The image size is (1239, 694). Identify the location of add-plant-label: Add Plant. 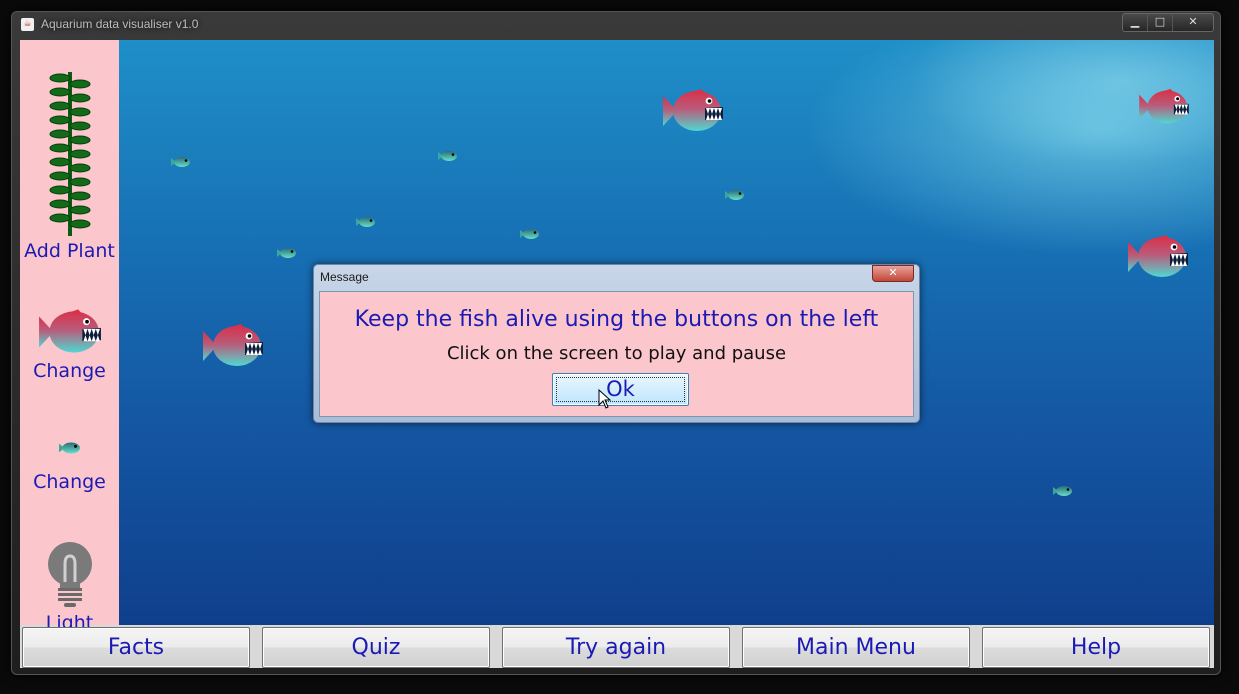
(69, 251).